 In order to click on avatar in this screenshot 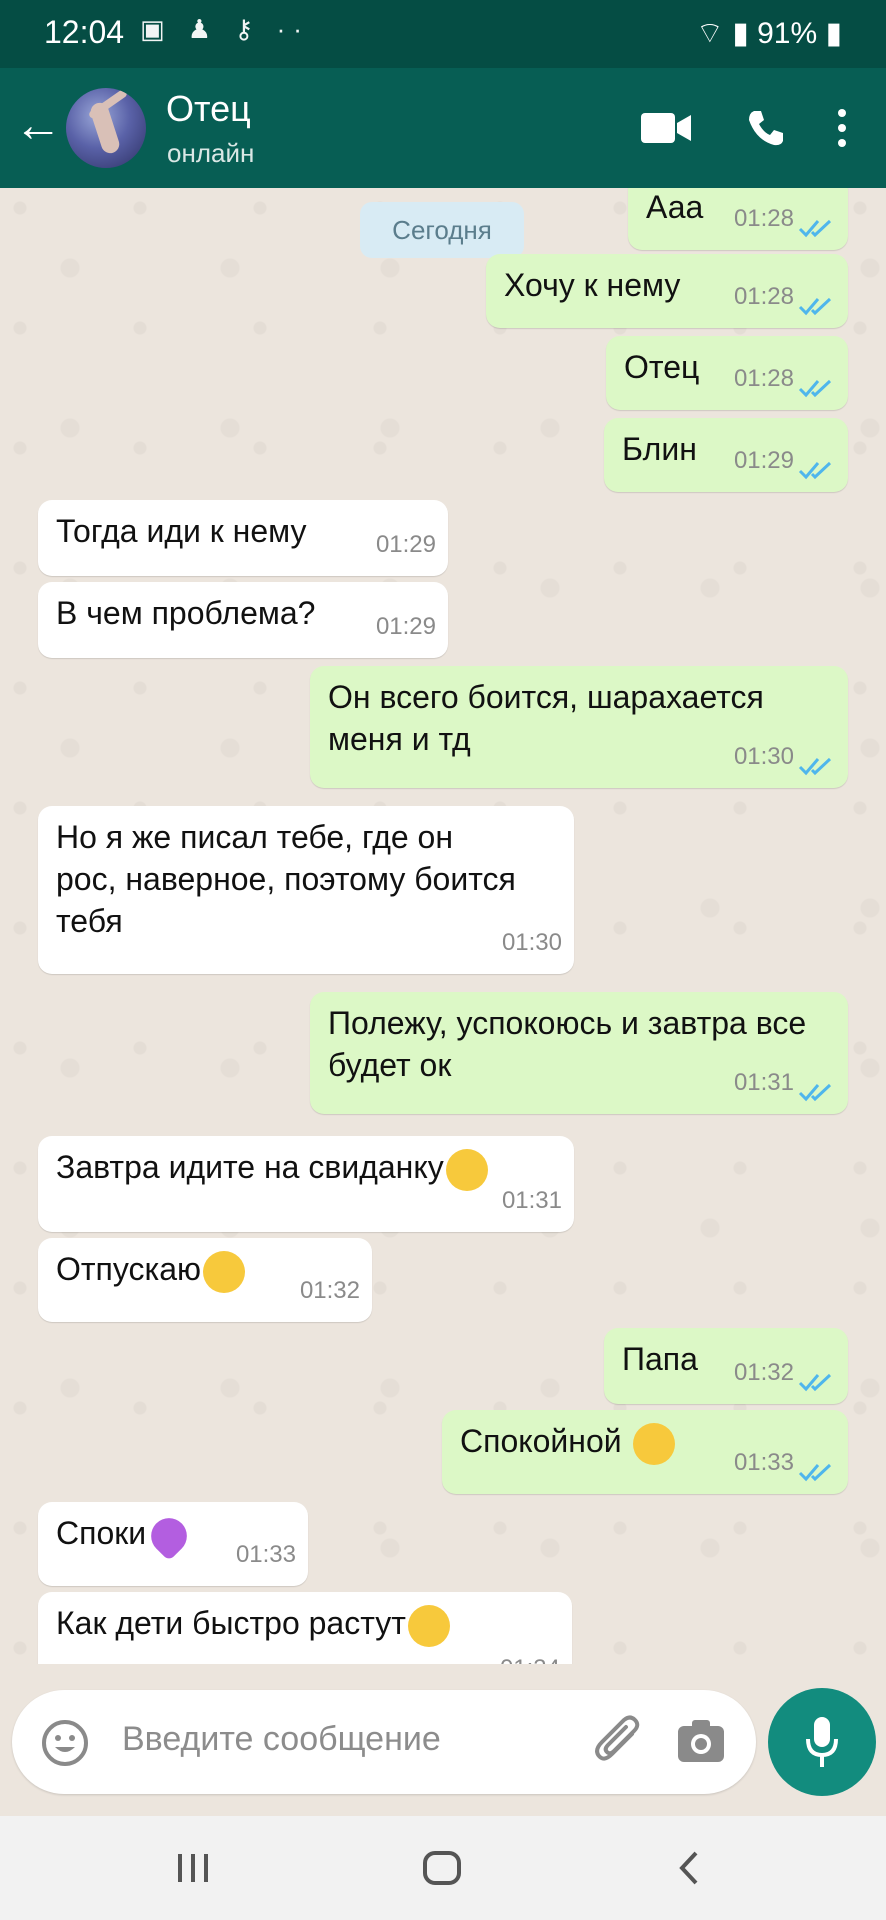, I will do `click(106, 128)`.